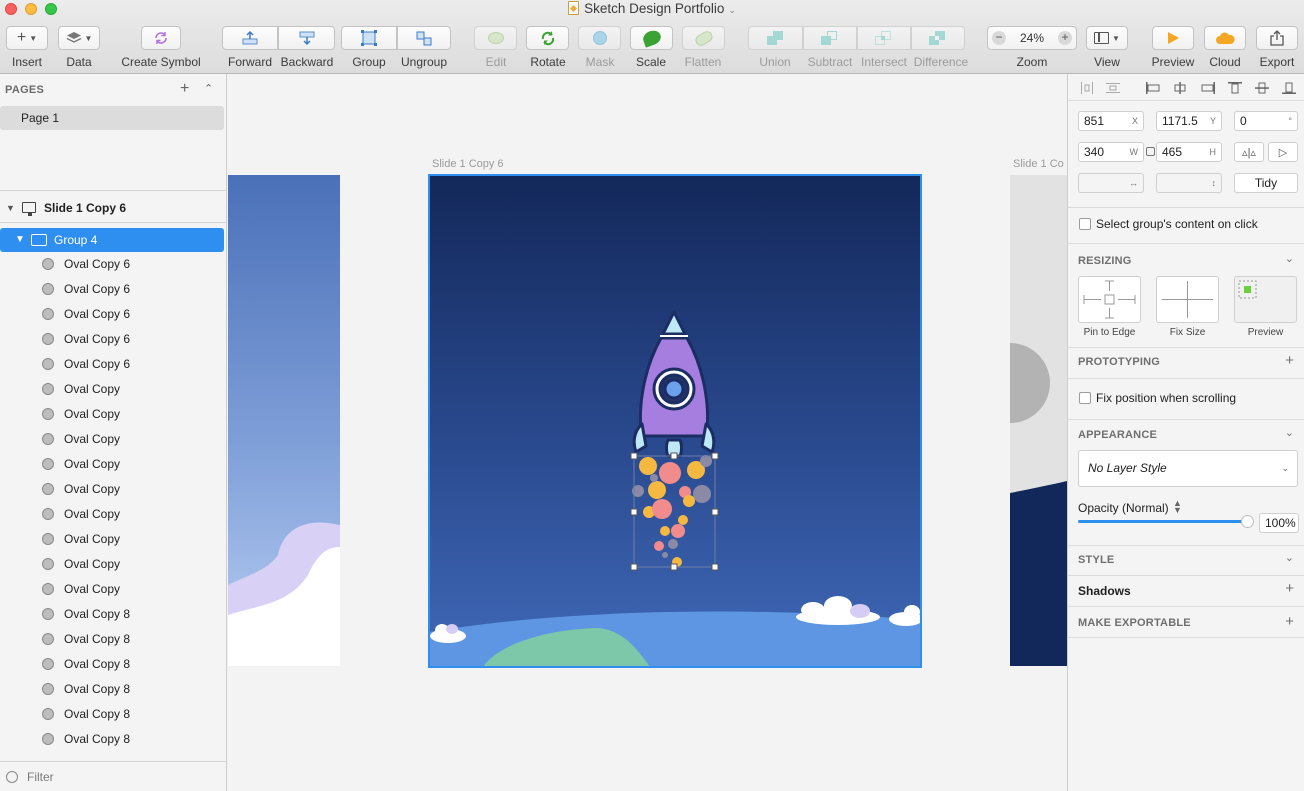 The image size is (1304, 791). What do you see at coordinates (79, 38) in the screenshot?
I see `data-button: ▼` at bounding box center [79, 38].